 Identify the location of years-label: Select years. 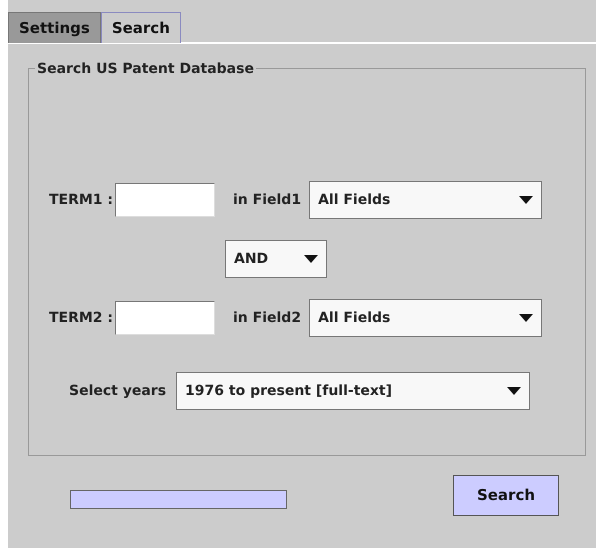
(117, 391).